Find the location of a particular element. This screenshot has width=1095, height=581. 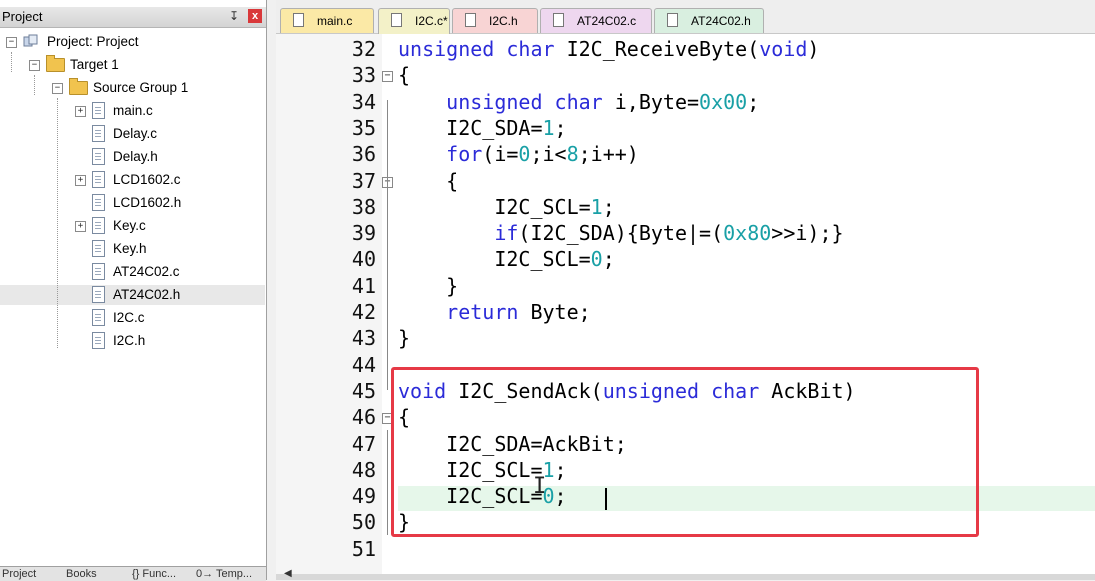

tree-item-label: Target 1 is located at coordinates (94, 64).